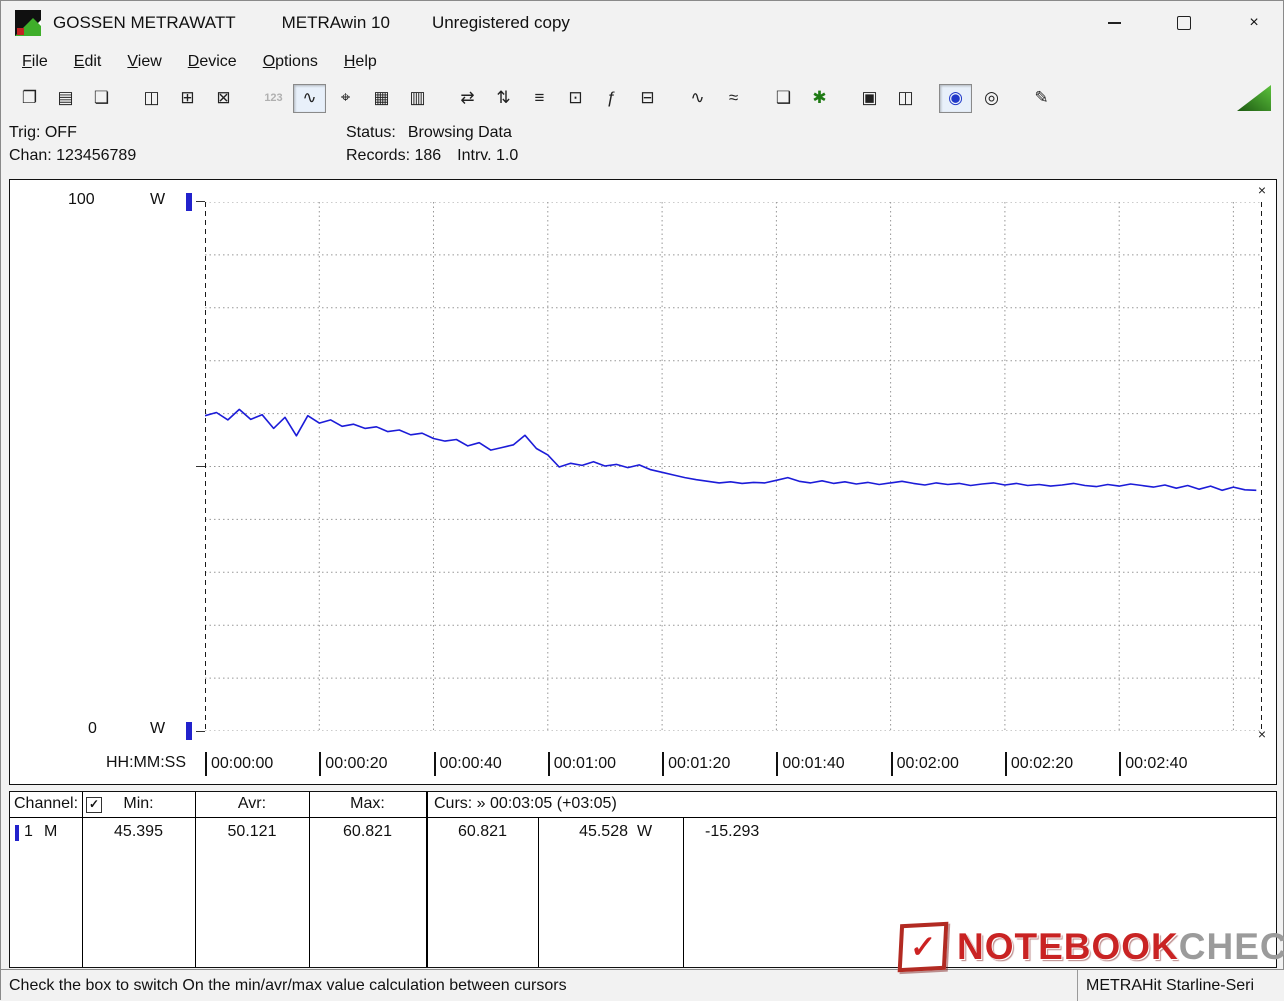  Describe the element at coordinates (212, 62) in the screenshot. I see `menu-device: Device` at that location.